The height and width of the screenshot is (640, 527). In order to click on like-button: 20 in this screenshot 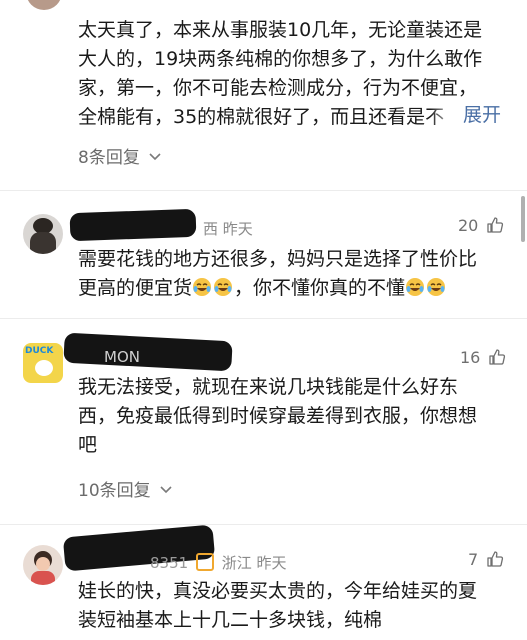, I will do `click(481, 225)`.